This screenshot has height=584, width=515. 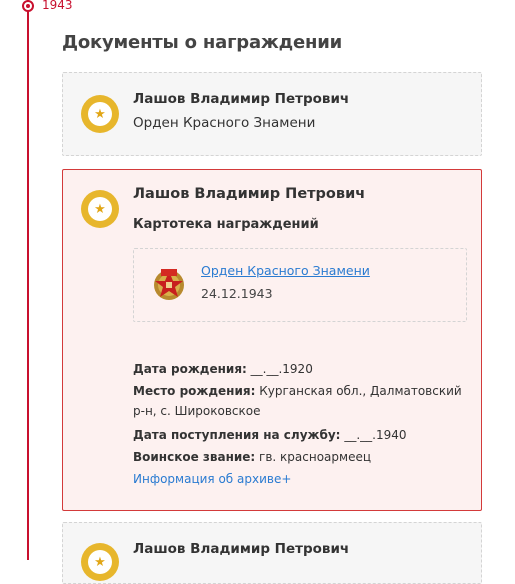 What do you see at coordinates (57, 6) in the screenshot?
I see `timeline-year: 1943` at bounding box center [57, 6].